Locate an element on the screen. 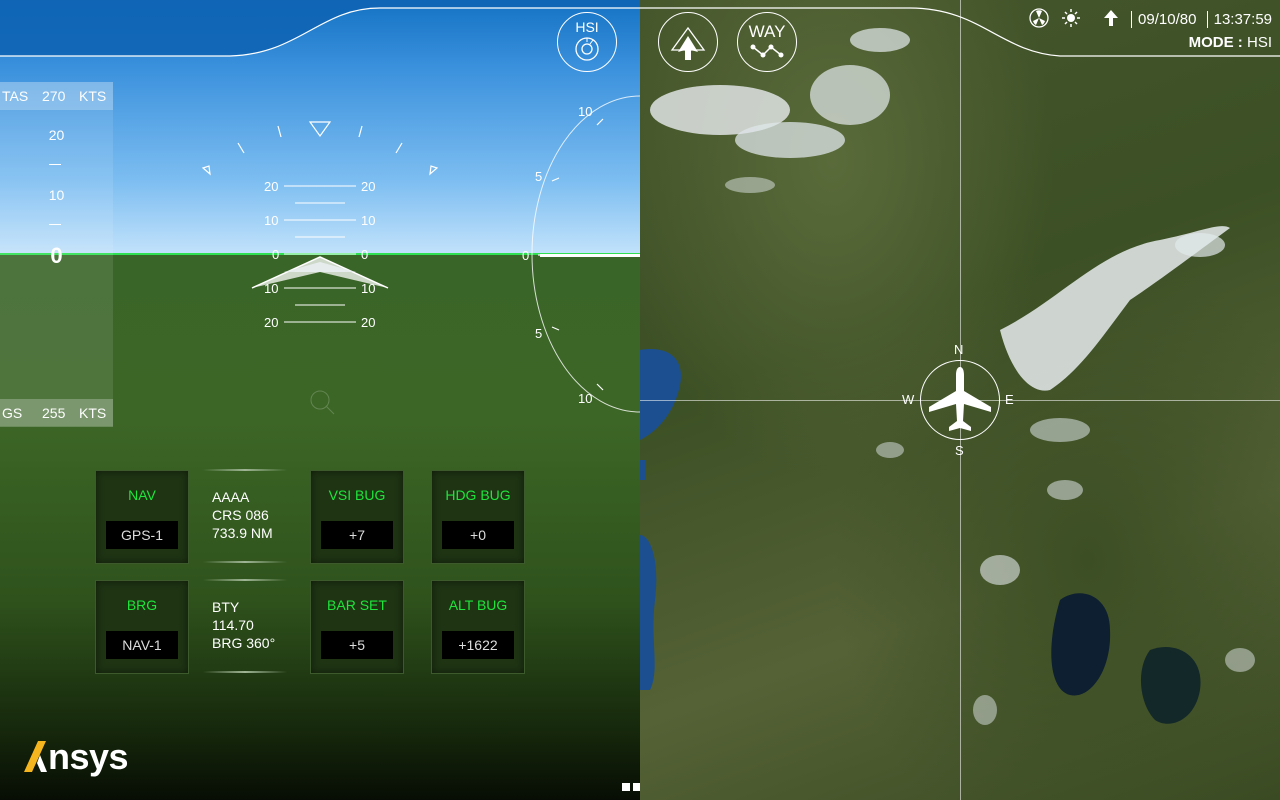  vsi-bug-value: +7 is located at coordinates (357, 535).